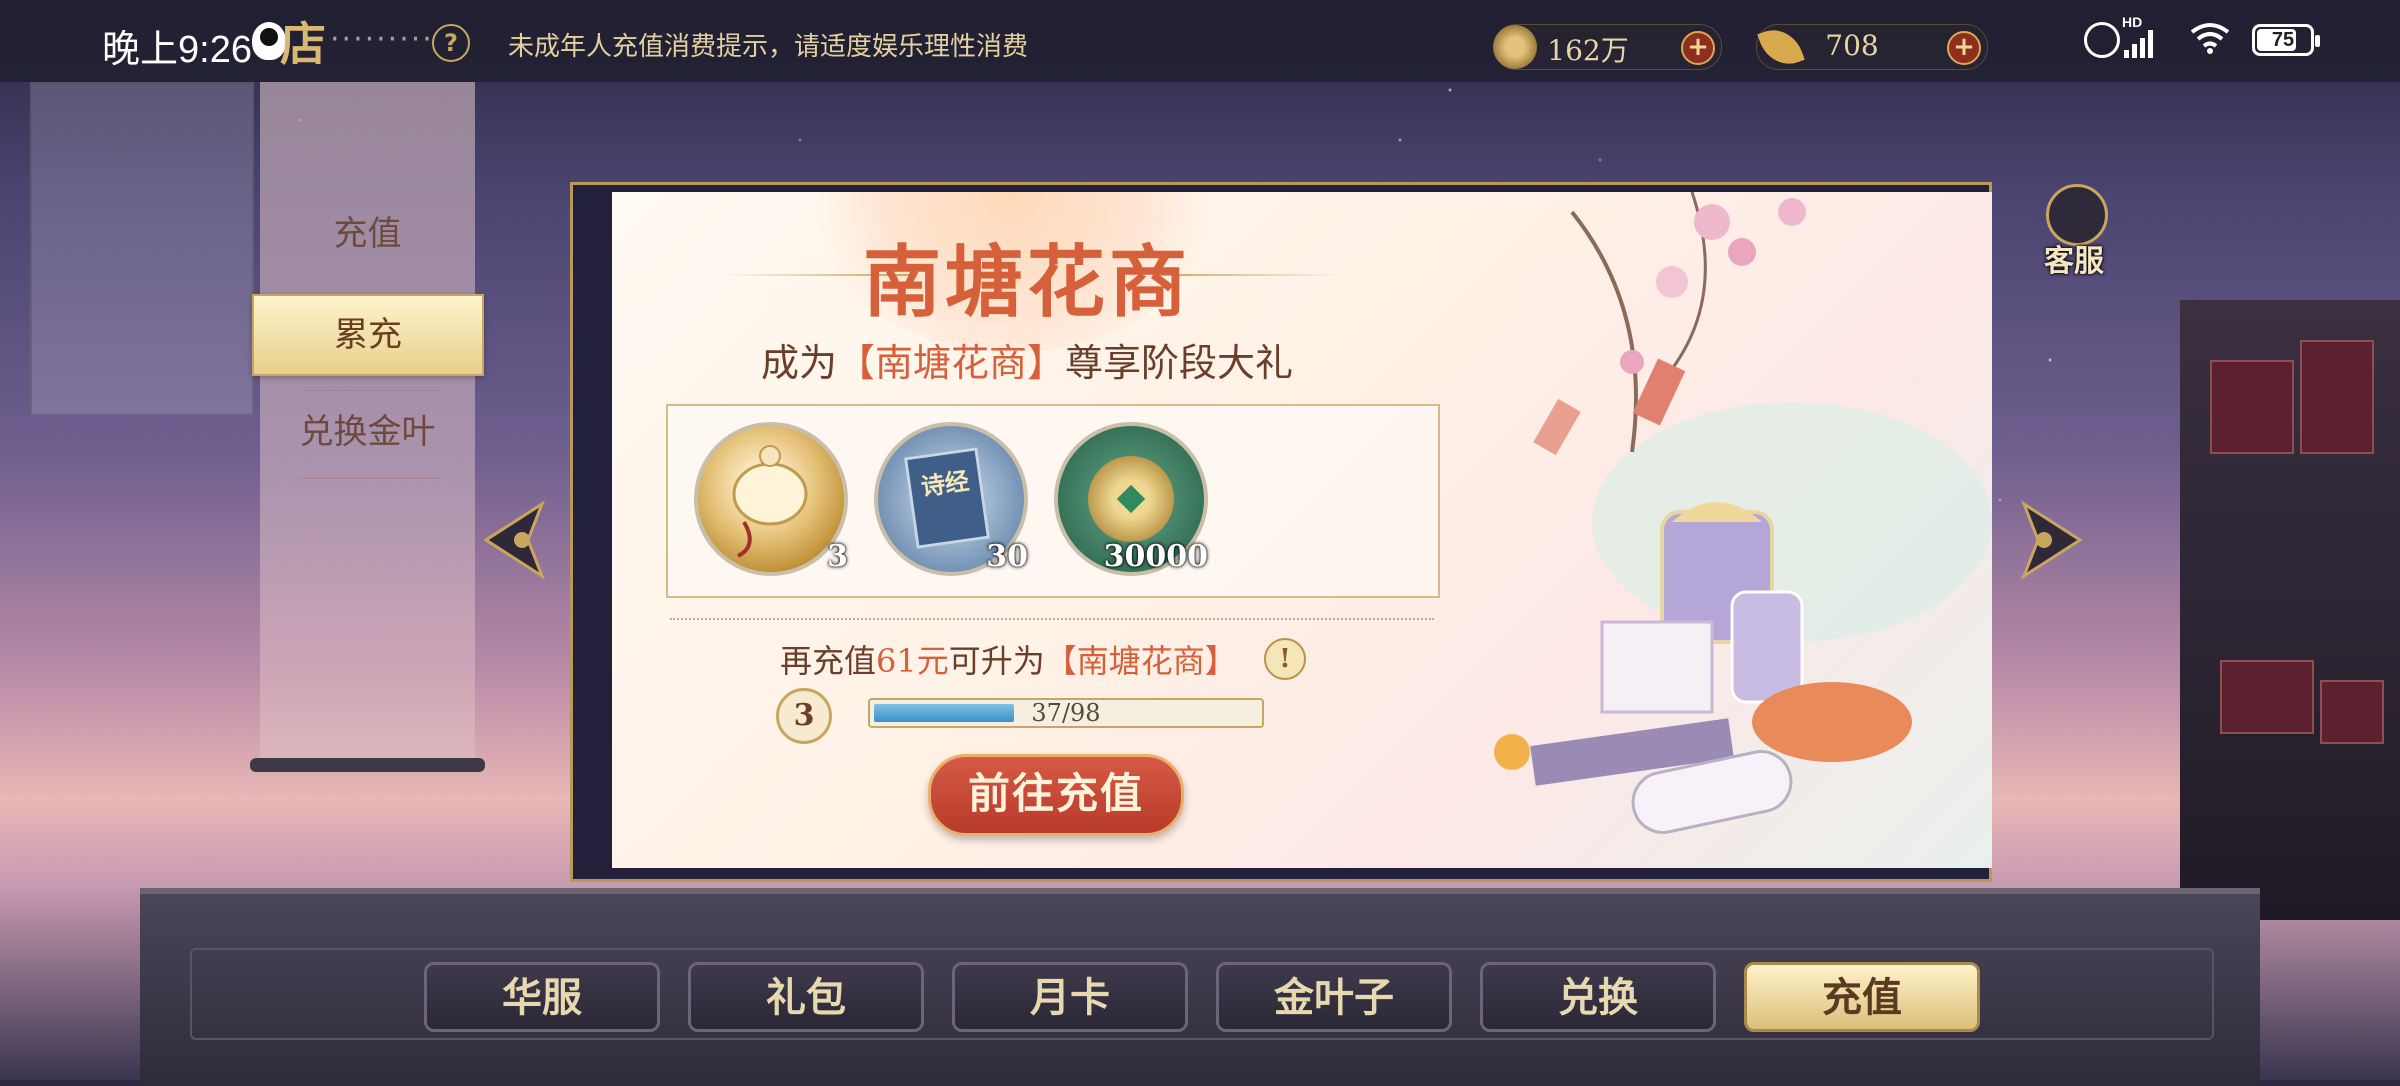  I want to click on recharge-progress-bar: 37/98, so click(1066, 713).